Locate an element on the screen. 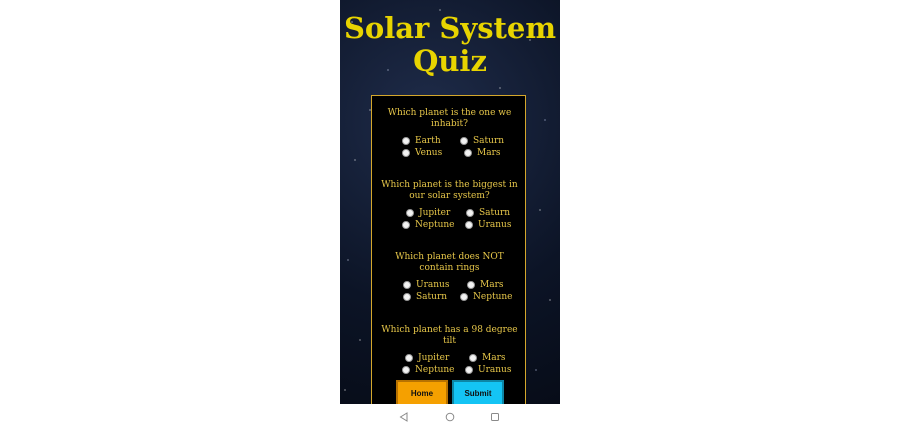 This screenshot has height=430, width=900. question-3-text: Which planet does NOT contain rings is located at coordinates (449, 262).